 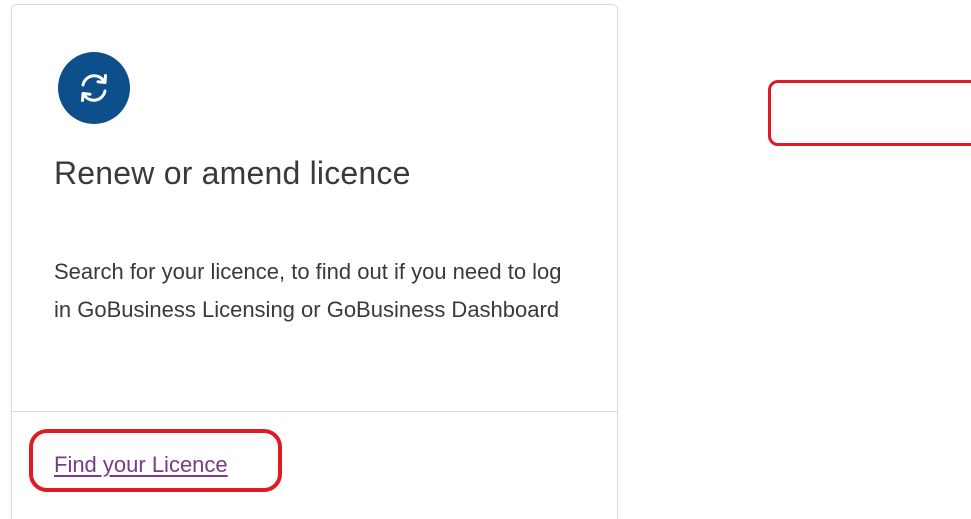 I want to click on renew-arrows-icon, so click(x=94, y=88).